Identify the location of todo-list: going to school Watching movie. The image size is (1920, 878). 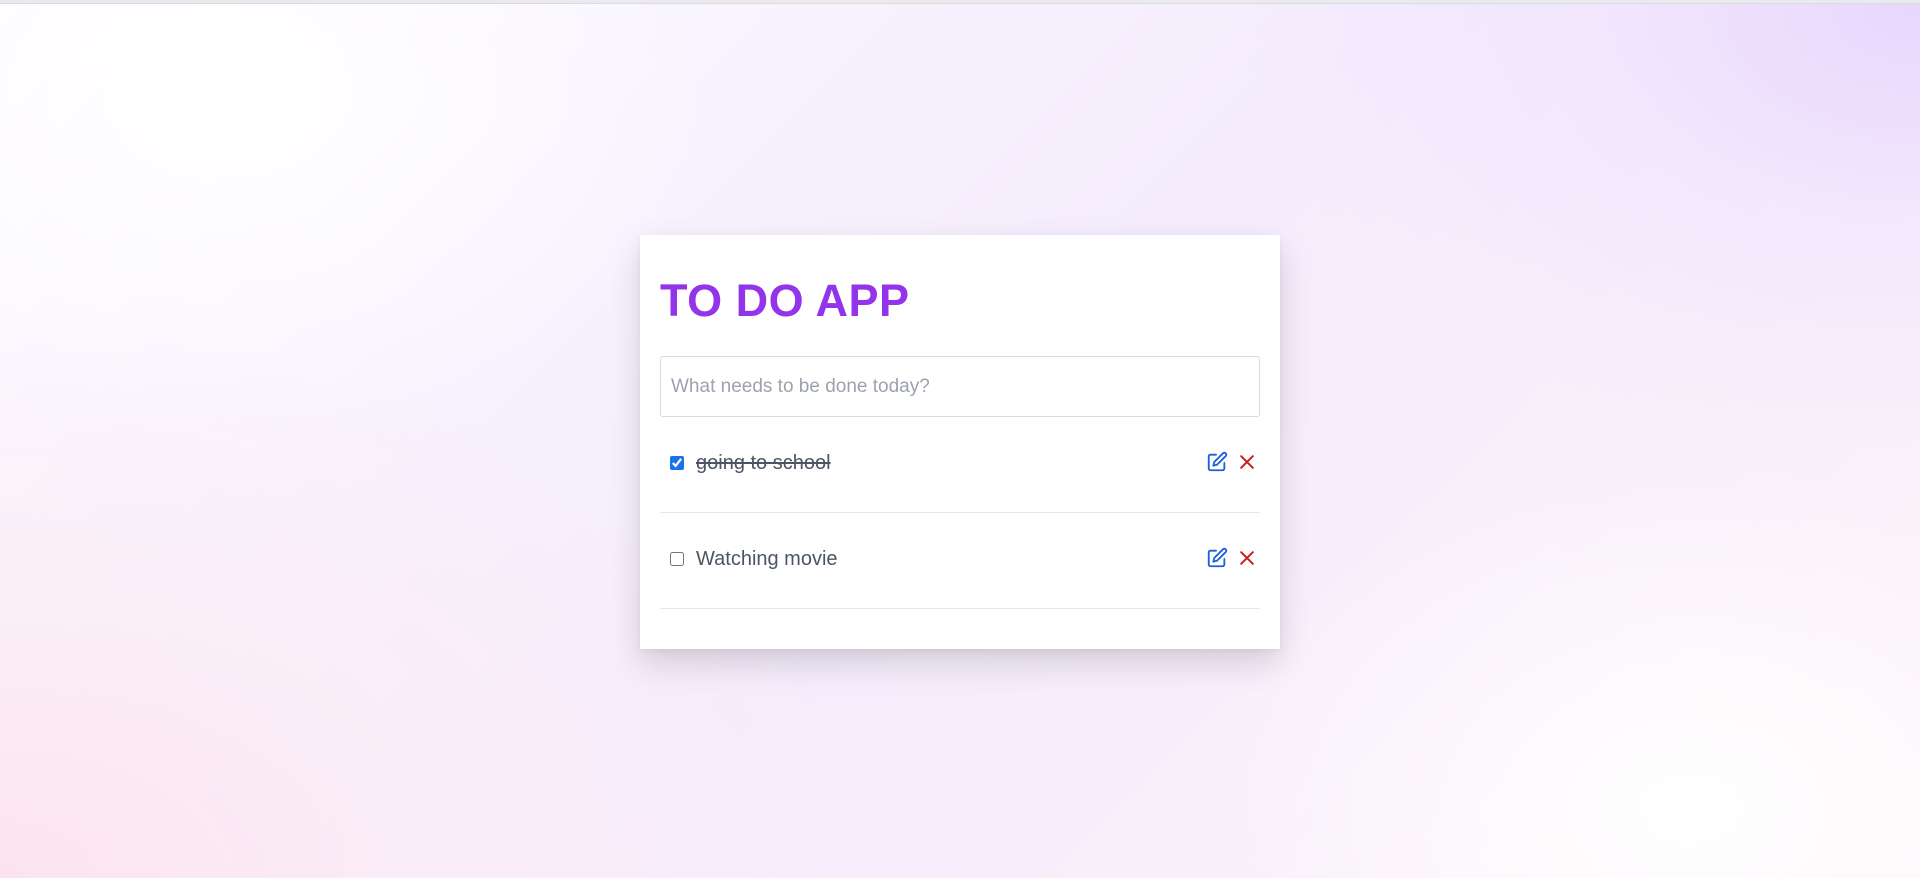
(960, 513).